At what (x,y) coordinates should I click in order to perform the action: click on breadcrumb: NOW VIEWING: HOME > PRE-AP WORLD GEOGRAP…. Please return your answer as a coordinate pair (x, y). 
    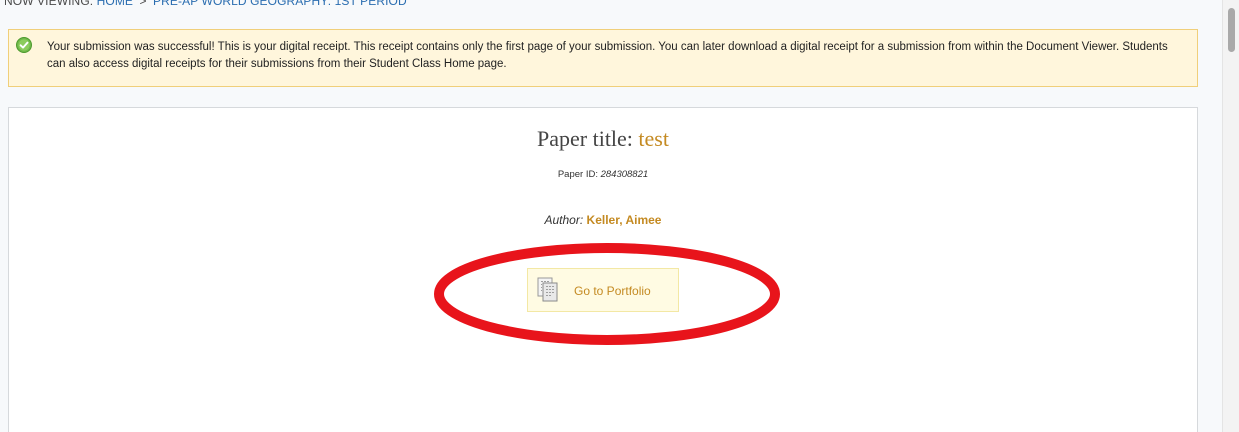
    Looking at the image, I should click on (205, 4).